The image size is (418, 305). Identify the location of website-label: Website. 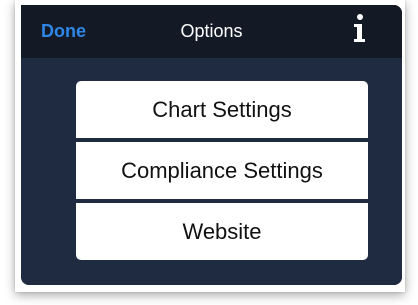
(222, 231).